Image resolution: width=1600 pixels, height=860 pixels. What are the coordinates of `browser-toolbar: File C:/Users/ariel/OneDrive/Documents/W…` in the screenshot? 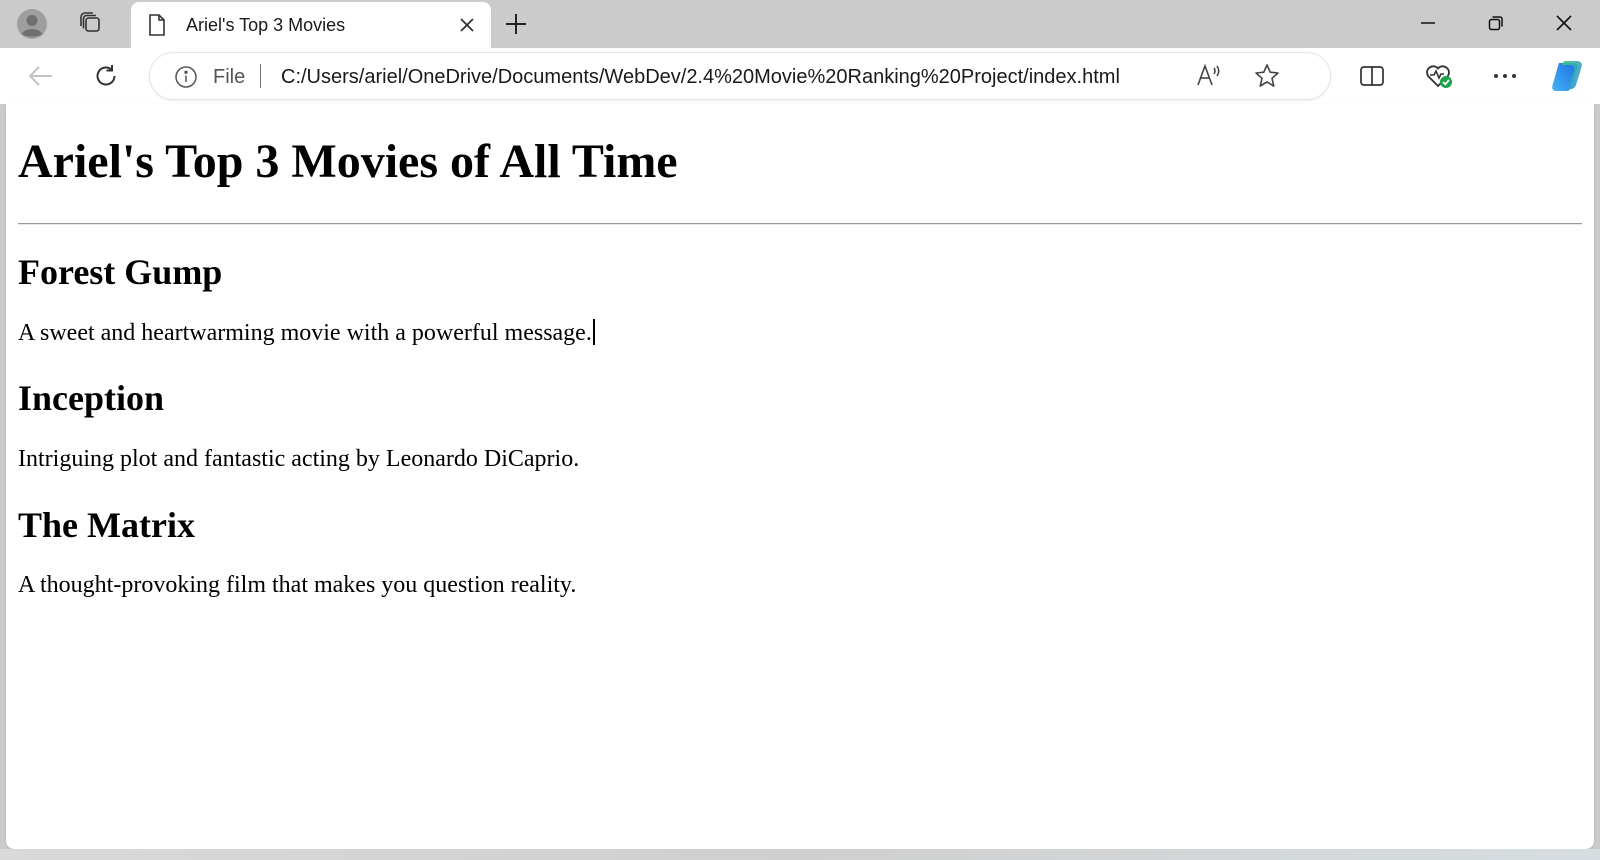 It's located at (800, 76).